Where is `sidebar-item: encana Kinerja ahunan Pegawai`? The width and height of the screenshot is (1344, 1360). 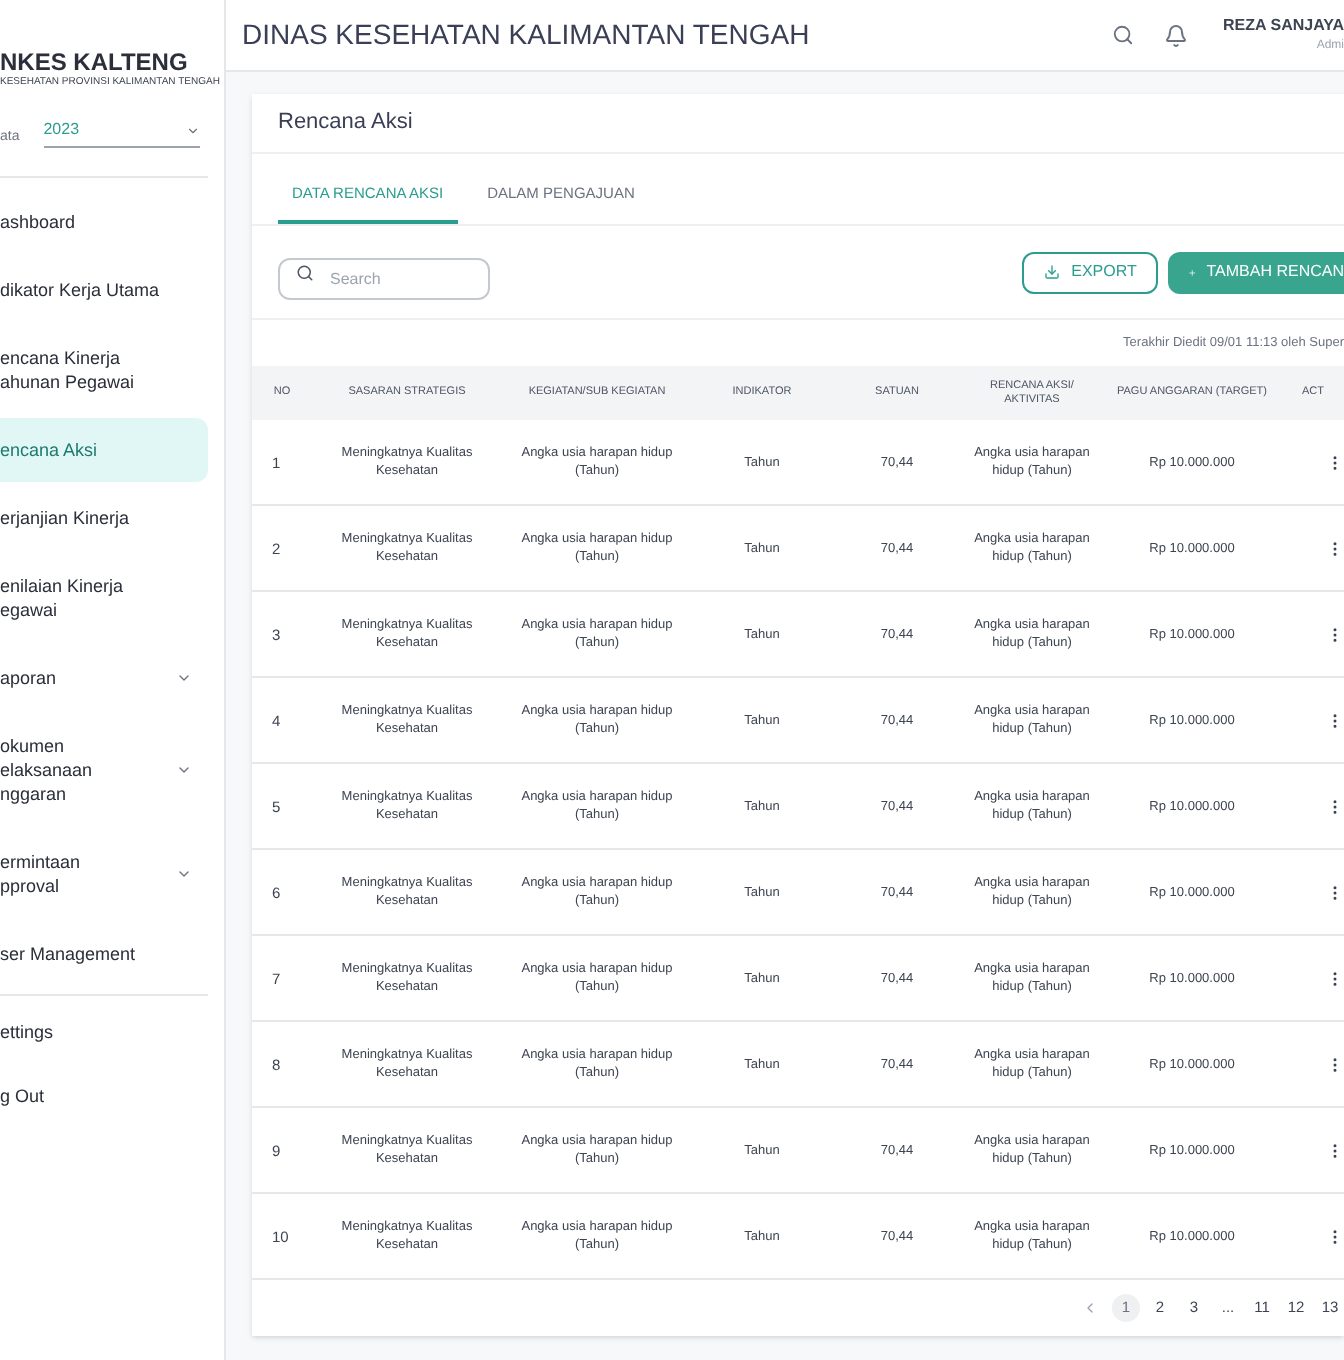 sidebar-item: encana Kinerja ahunan Pegawai is located at coordinates (104, 370).